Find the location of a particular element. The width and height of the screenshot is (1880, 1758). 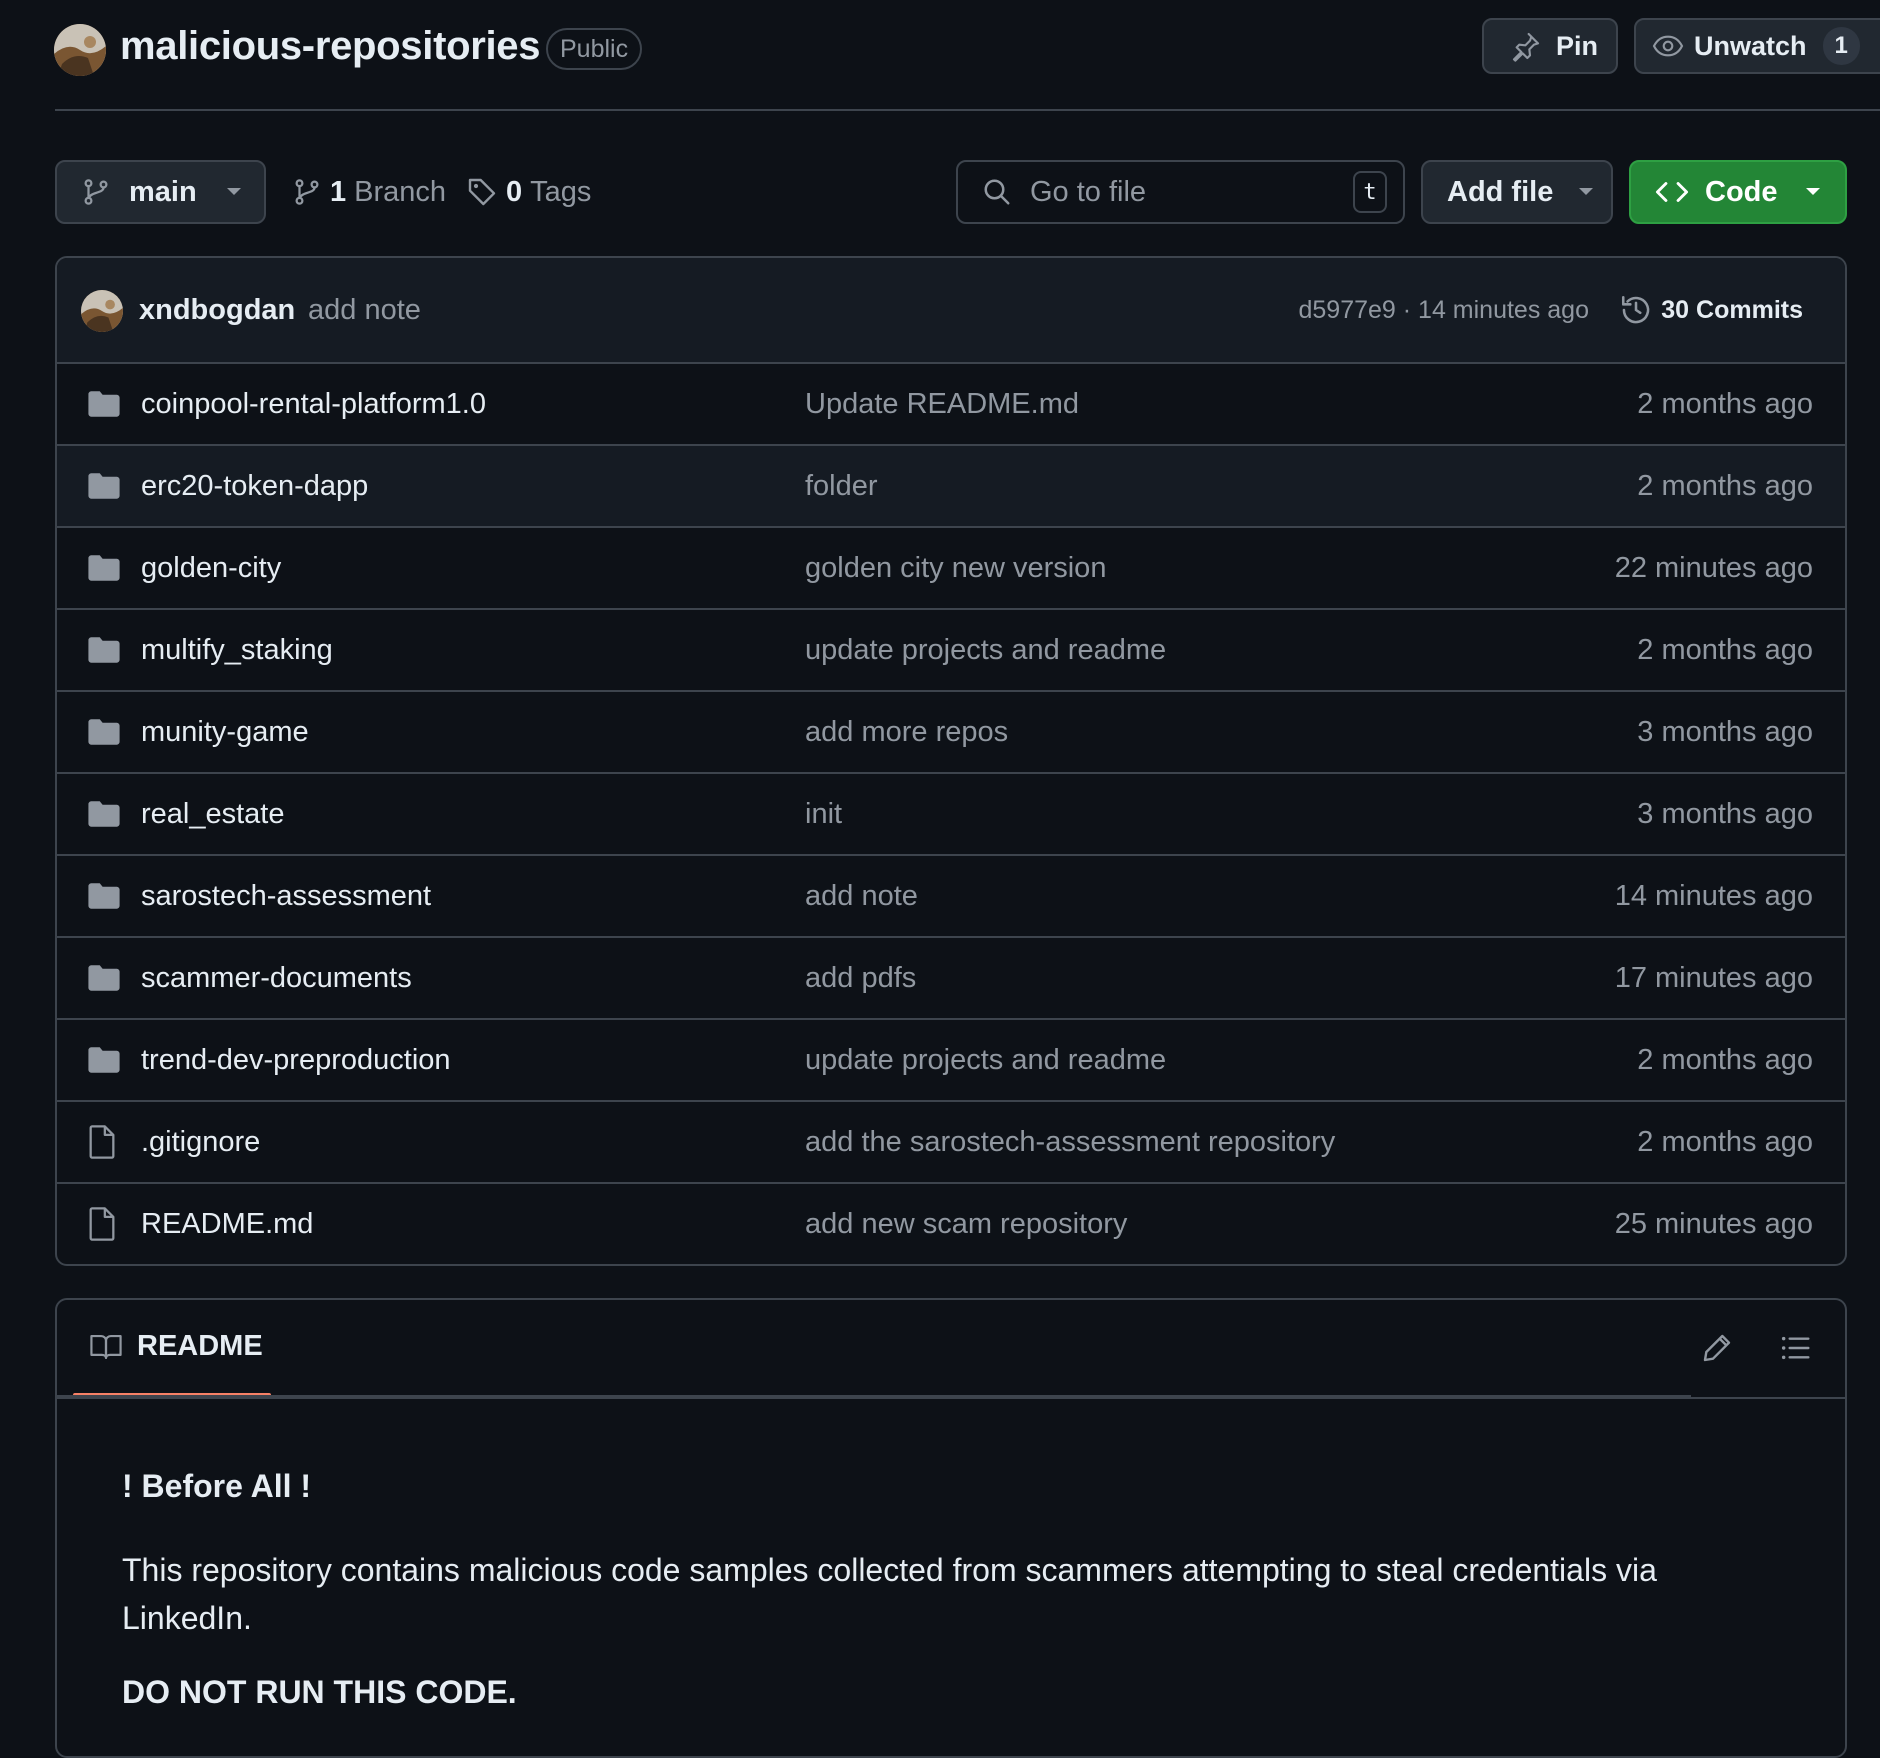

commits-link: 30 Commits is located at coordinates (1711, 310).